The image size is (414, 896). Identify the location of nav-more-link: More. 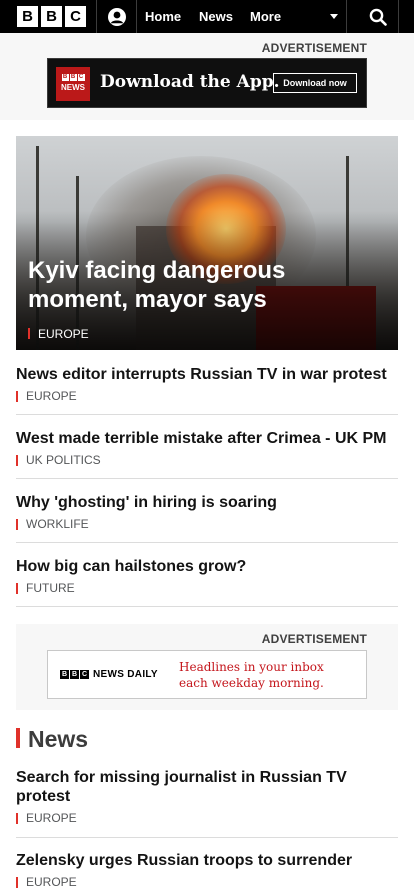
(265, 16).